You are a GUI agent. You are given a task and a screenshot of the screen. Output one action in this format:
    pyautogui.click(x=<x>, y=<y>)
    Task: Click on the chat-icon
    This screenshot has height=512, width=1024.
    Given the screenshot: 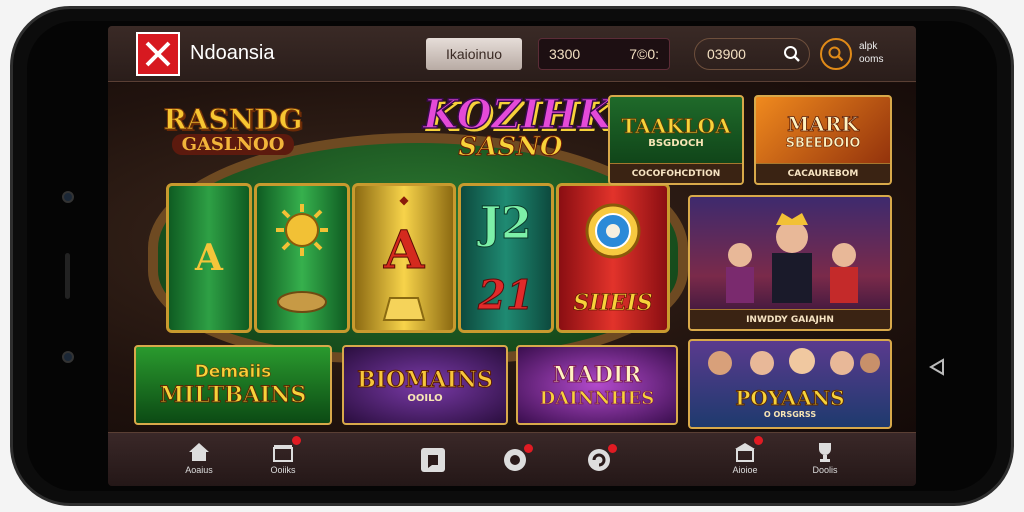 What is the action you would take?
    pyautogui.click(x=433, y=460)
    